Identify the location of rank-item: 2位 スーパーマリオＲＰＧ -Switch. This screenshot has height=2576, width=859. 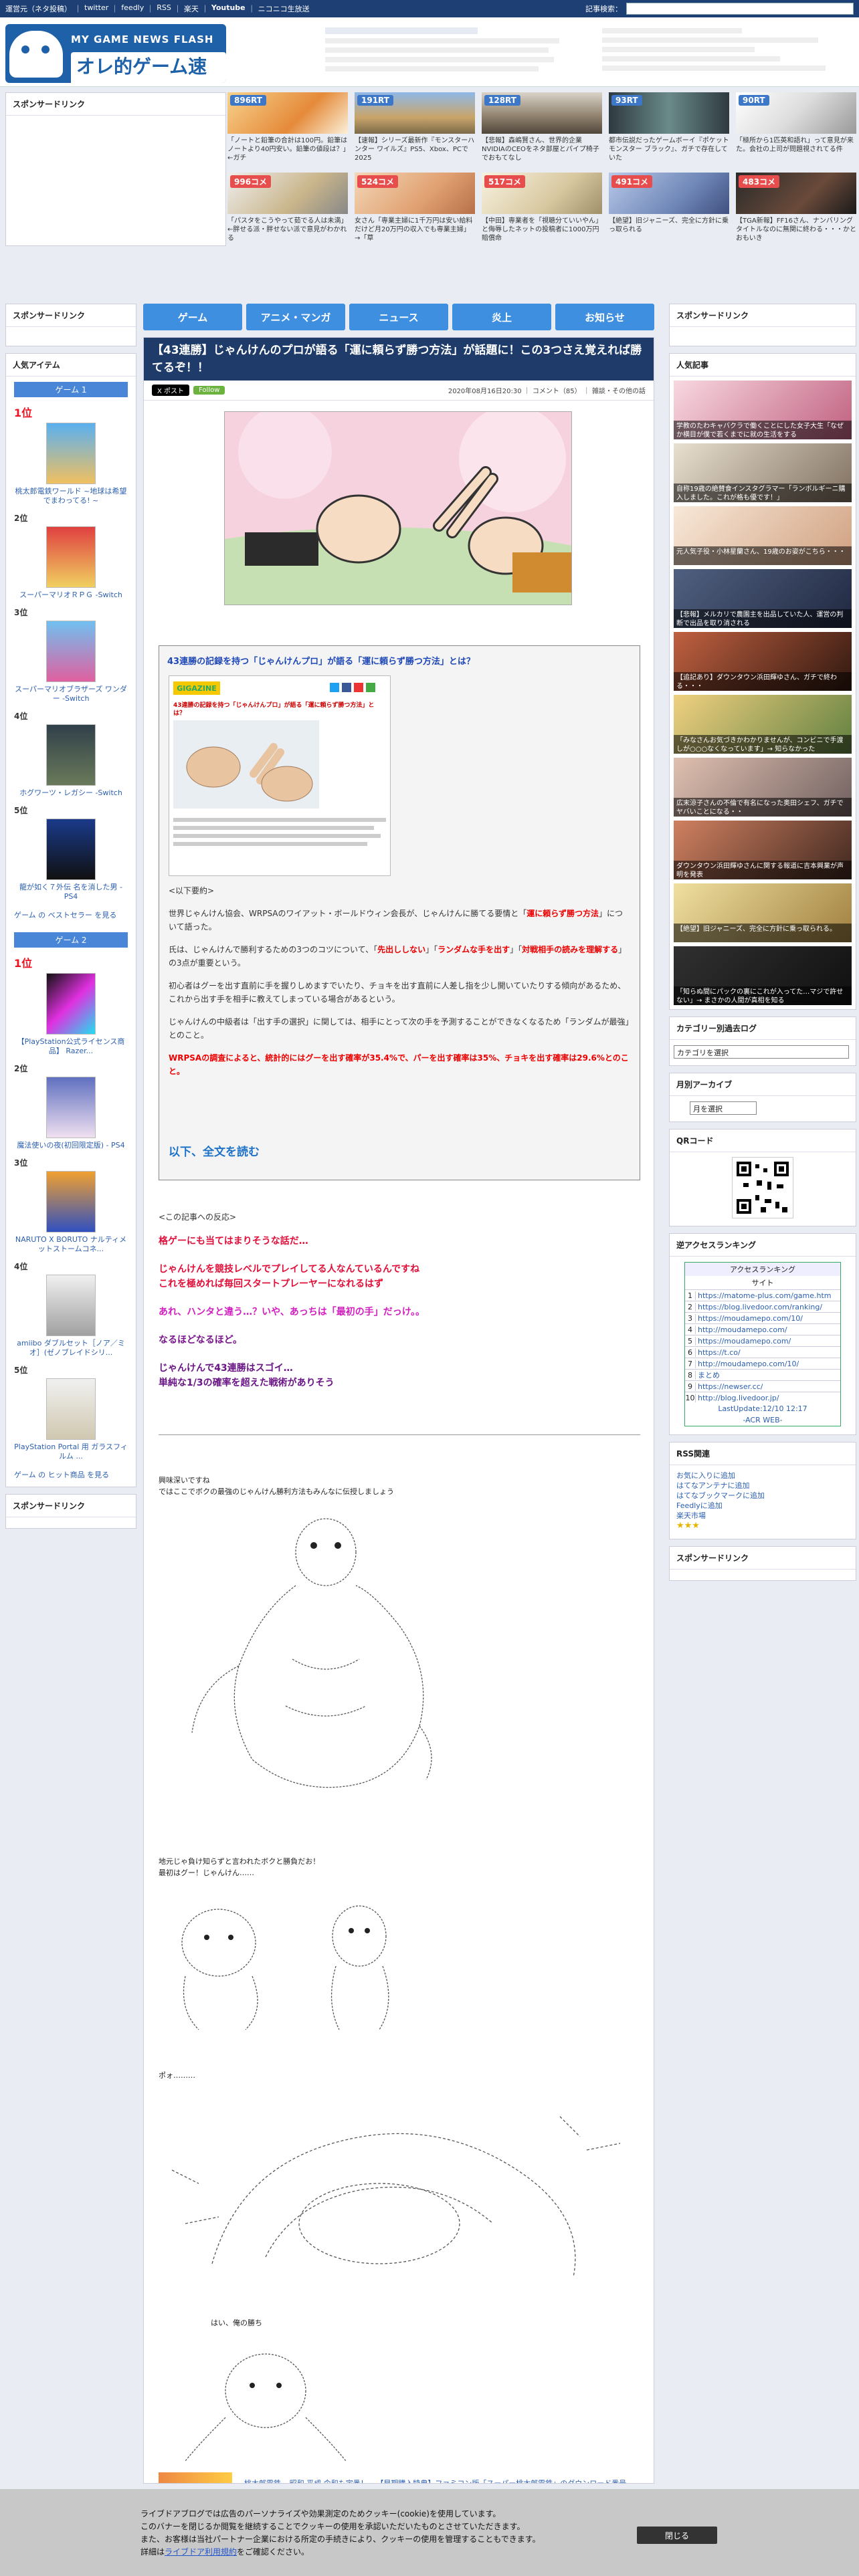
(71, 558).